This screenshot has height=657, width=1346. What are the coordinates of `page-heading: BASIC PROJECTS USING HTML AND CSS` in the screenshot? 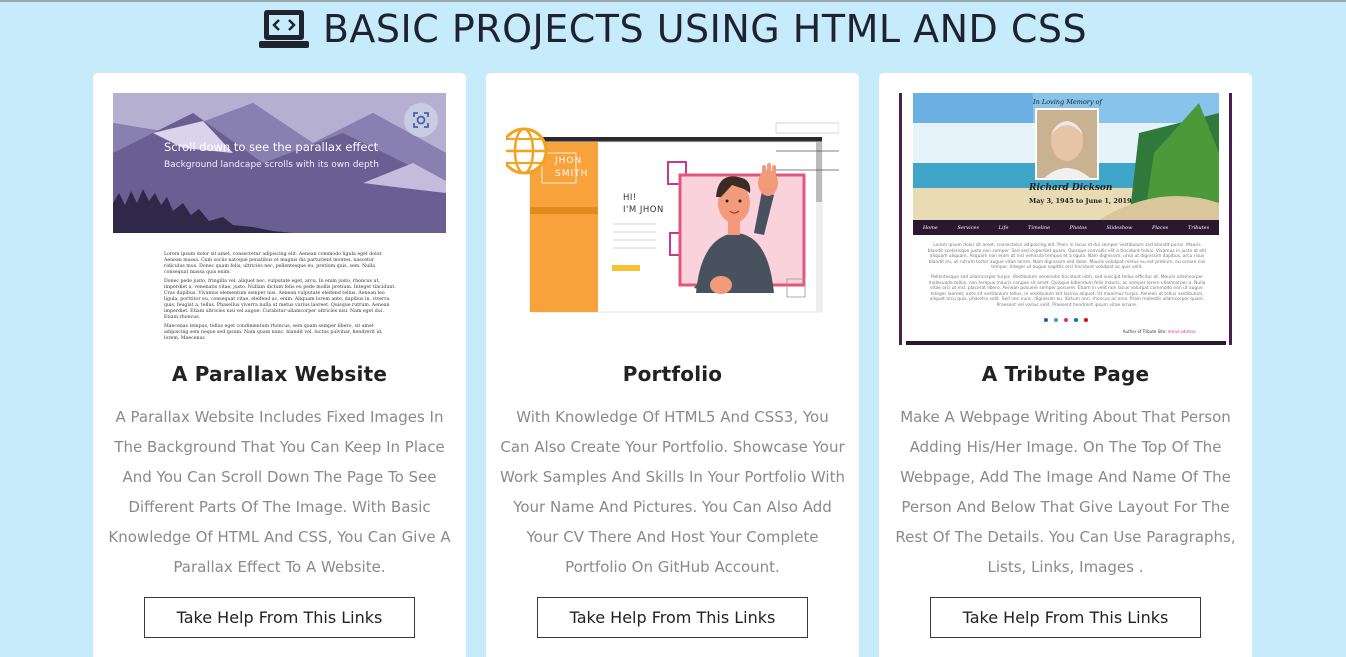 It's located at (673, 29).